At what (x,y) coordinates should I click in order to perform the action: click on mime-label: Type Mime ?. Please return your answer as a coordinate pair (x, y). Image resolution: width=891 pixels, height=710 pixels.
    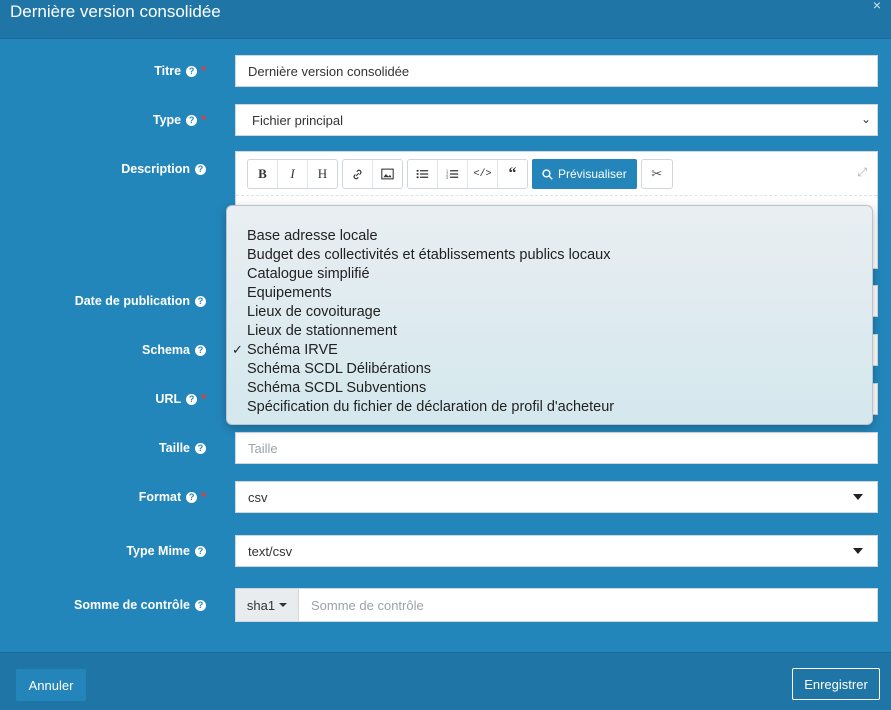
    Looking at the image, I should click on (166, 551).